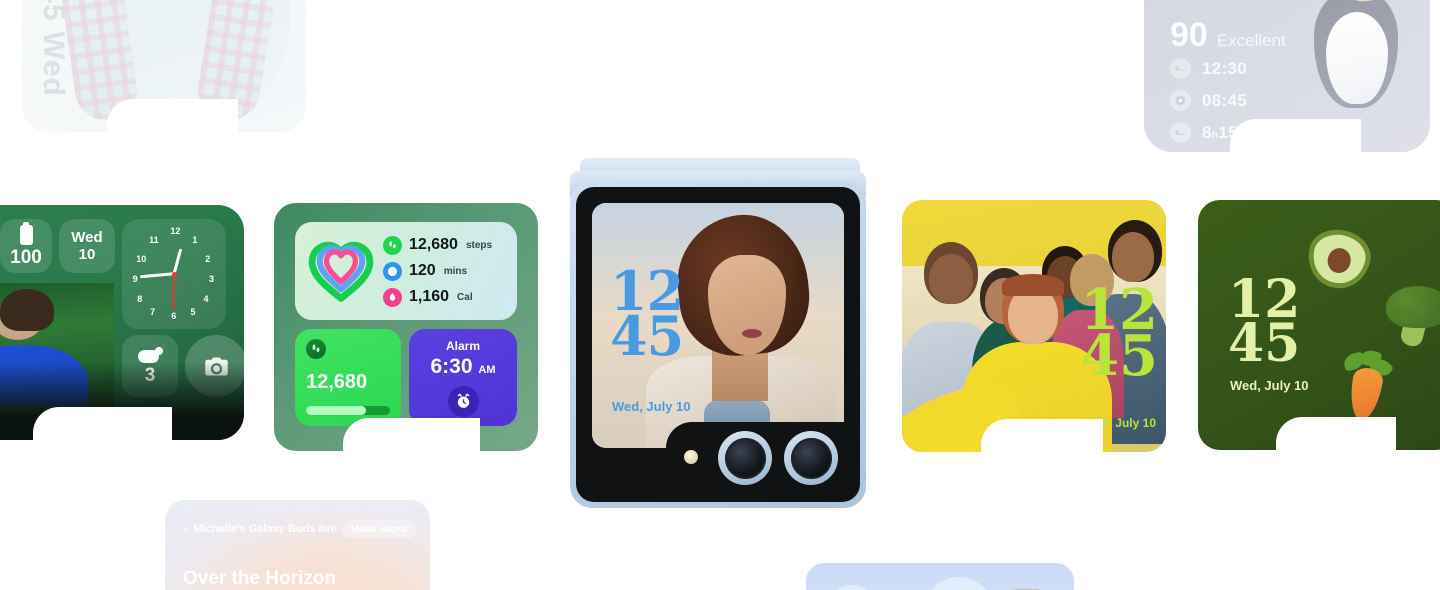 This screenshot has height=590, width=1440. I want to click on sleep-metric-wakeup: 08:45, so click(1208, 100).